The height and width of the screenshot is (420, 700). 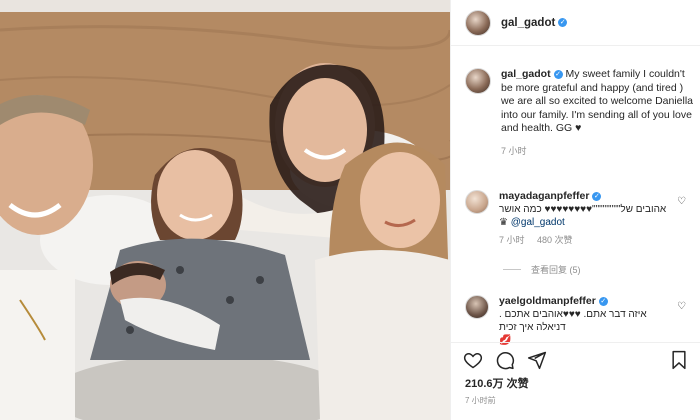 What do you see at coordinates (512, 269) in the screenshot?
I see `replies-divider` at bounding box center [512, 269].